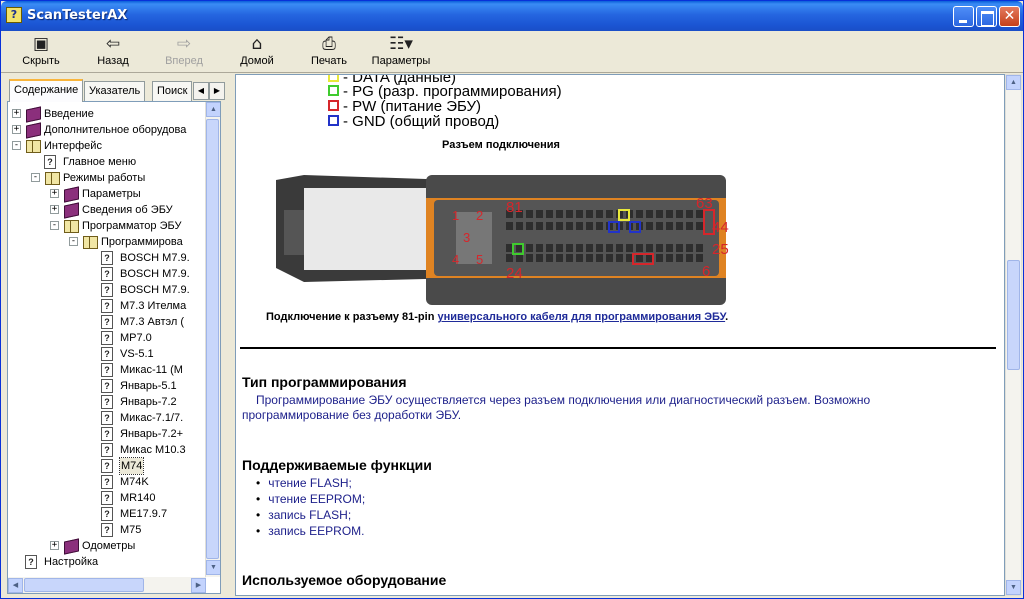 The height and width of the screenshot is (599, 1024). Describe the element at coordinates (106, 514) in the screenshot. I see `tree-item: ? ME17.9.7` at that location.